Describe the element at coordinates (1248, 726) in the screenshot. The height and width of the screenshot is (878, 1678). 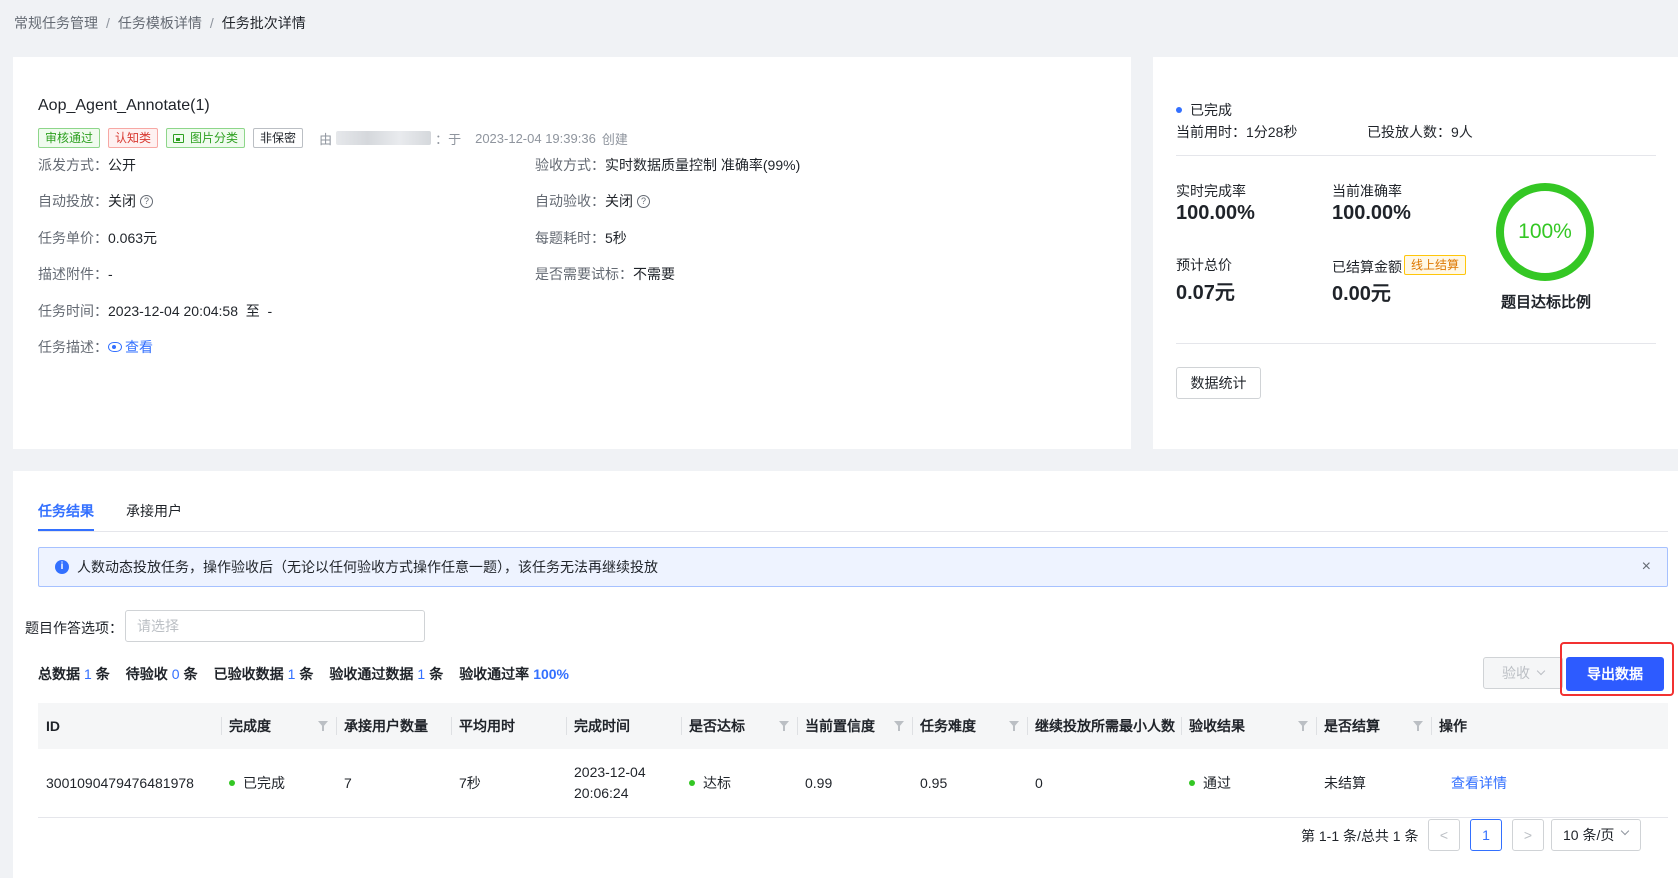
I see `col-check-result: 验收结果` at that location.